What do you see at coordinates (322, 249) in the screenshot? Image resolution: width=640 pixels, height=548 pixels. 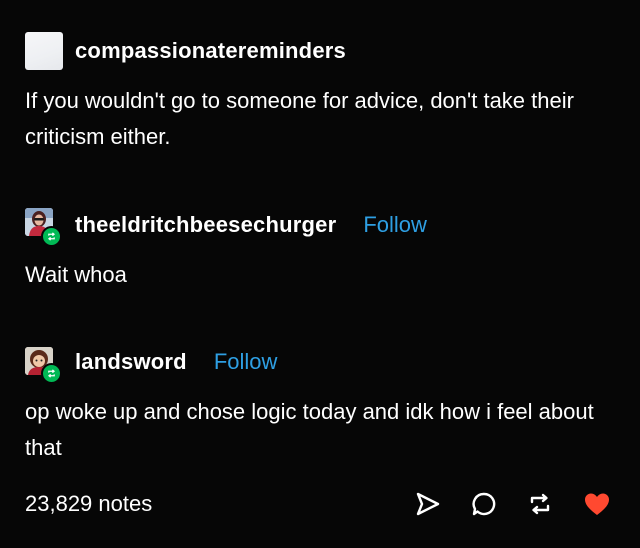 I see `reblog-block-1: theeldritchbeesechurger Follow Wait whoa` at bounding box center [322, 249].